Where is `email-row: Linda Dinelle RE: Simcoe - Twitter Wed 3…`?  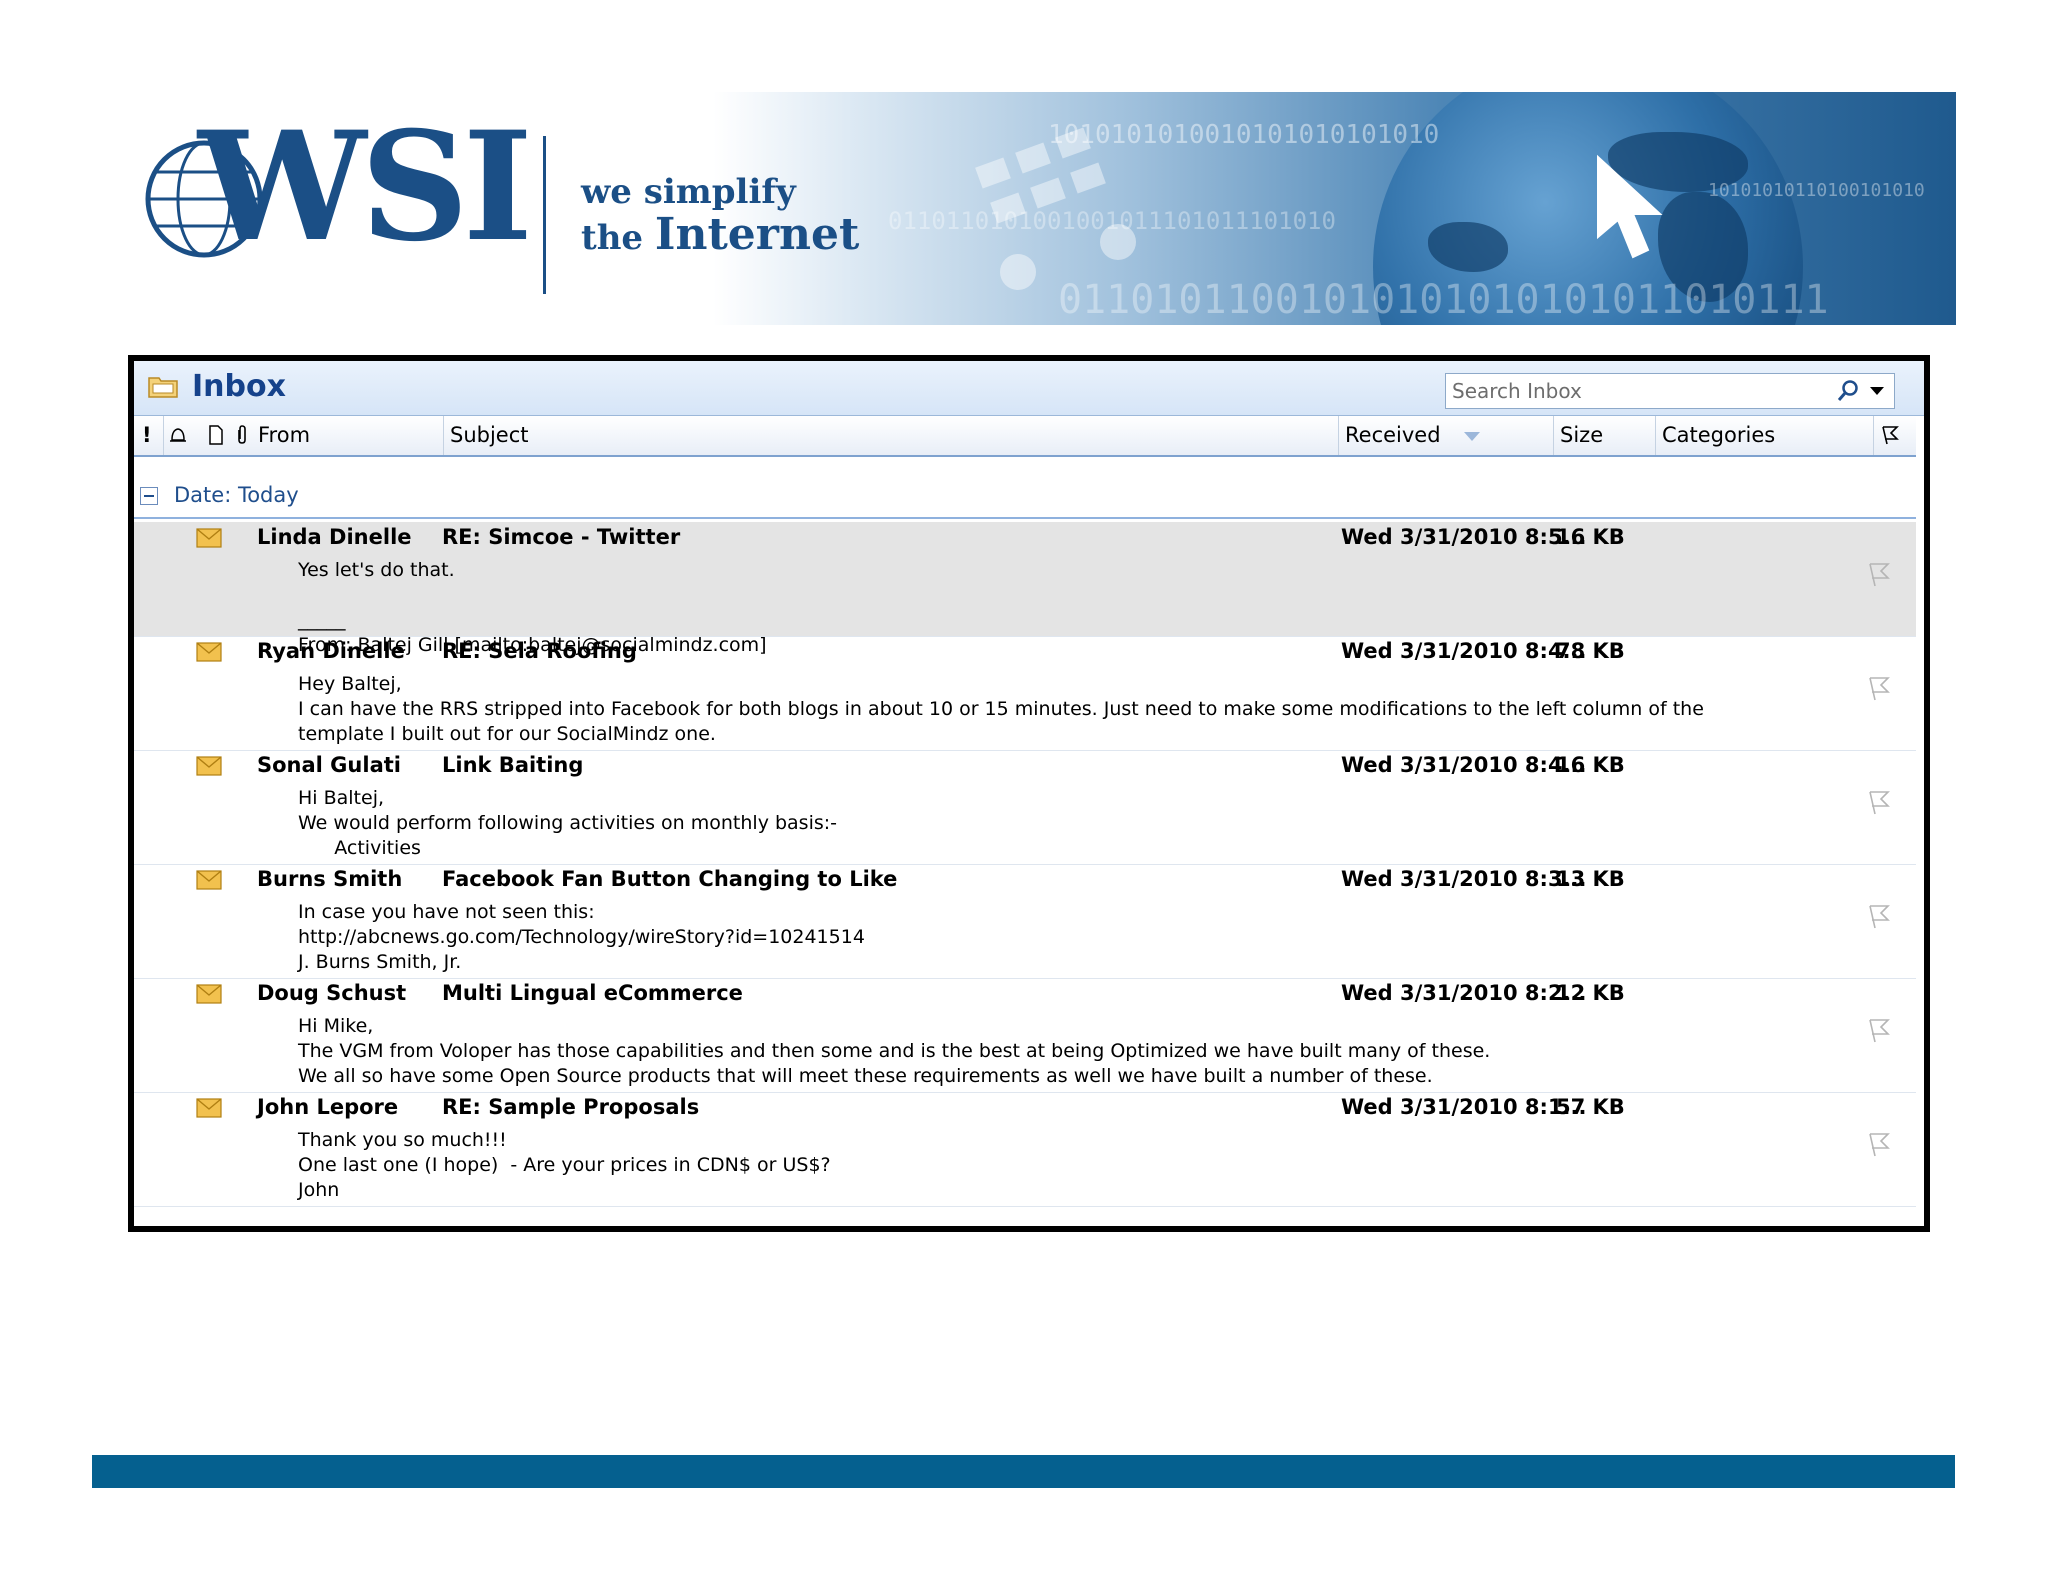
email-row: Linda Dinelle RE: Simcoe - Twitter Wed 3… is located at coordinates (1025, 589).